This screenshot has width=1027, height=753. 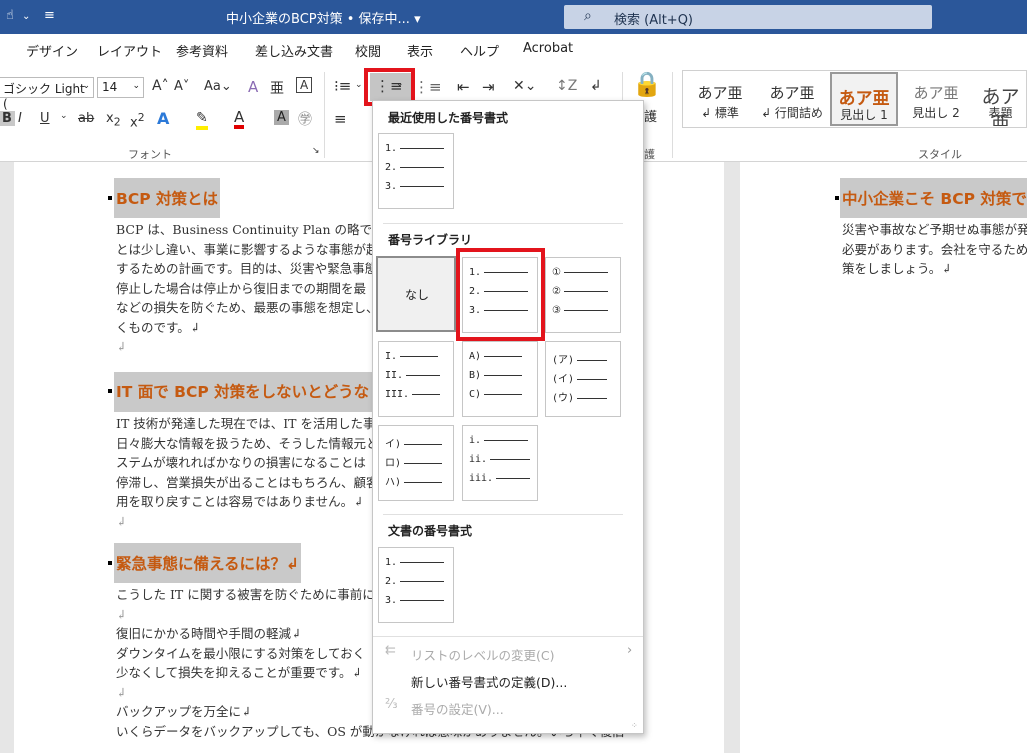 I want to click on recent-formats-title: 最近使用した番号書式, so click(x=448, y=118).